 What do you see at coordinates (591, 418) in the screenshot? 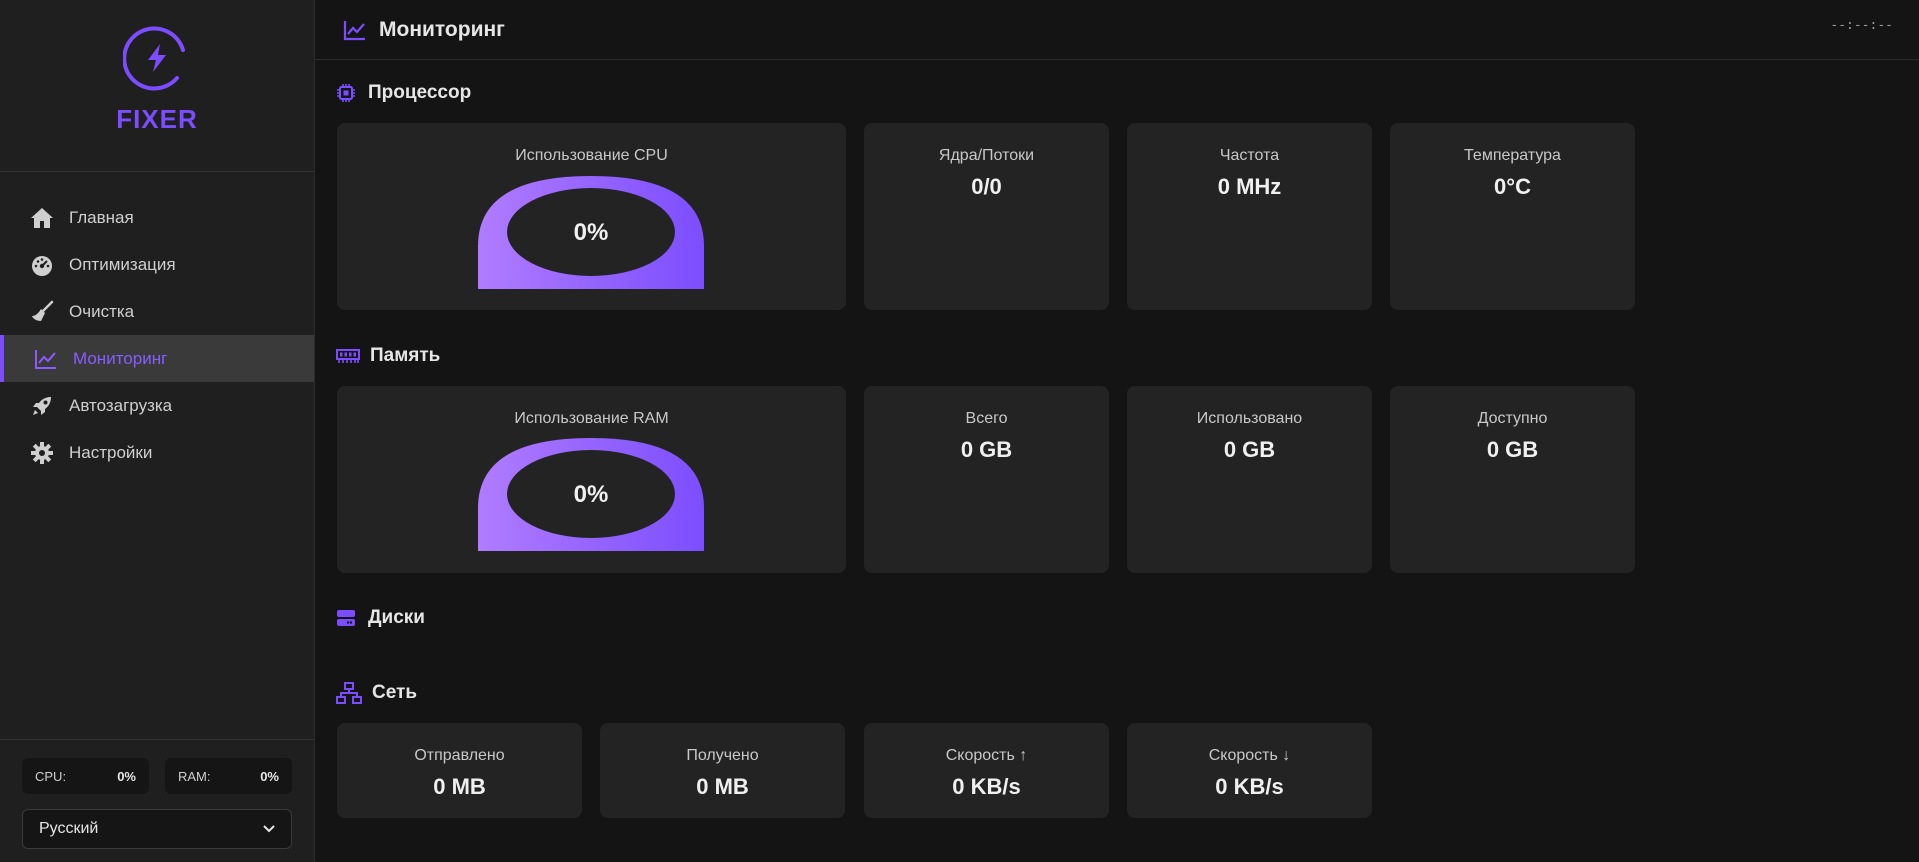
I see `ram-usage-label: Использование RAM` at bounding box center [591, 418].